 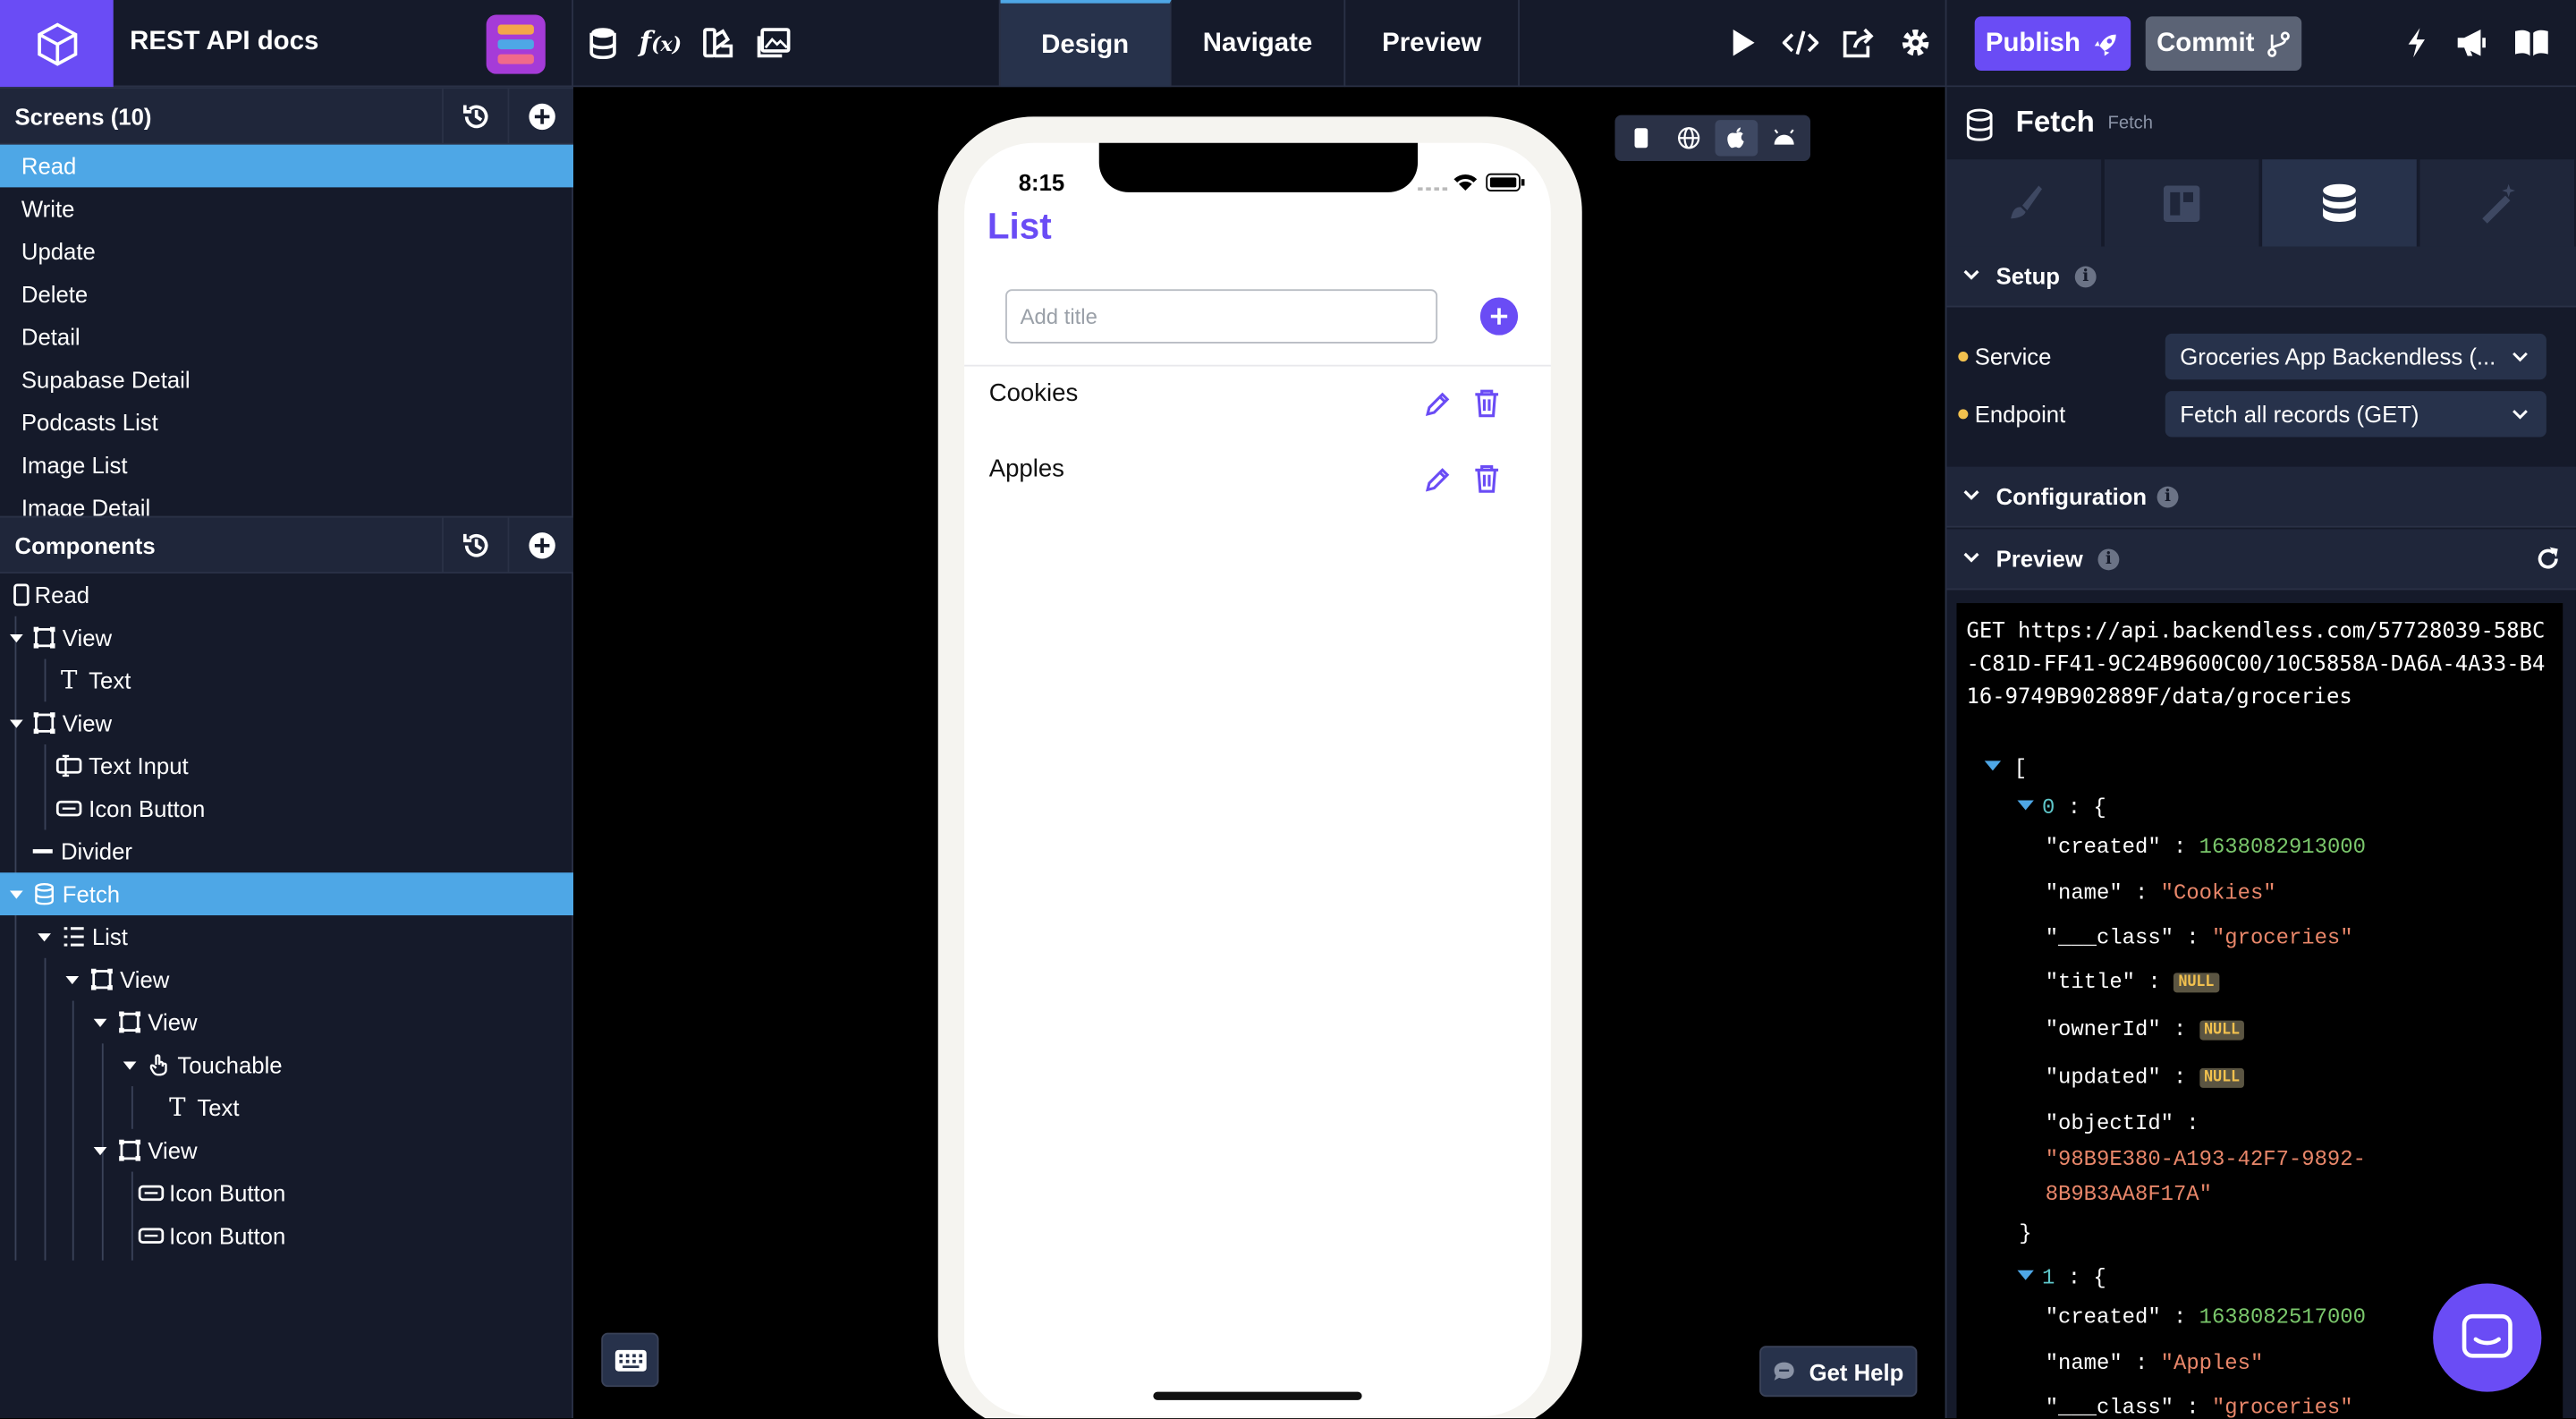 What do you see at coordinates (2182, 203) in the screenshot?
I see `tab-layout` at bounding box center [2182, 203].